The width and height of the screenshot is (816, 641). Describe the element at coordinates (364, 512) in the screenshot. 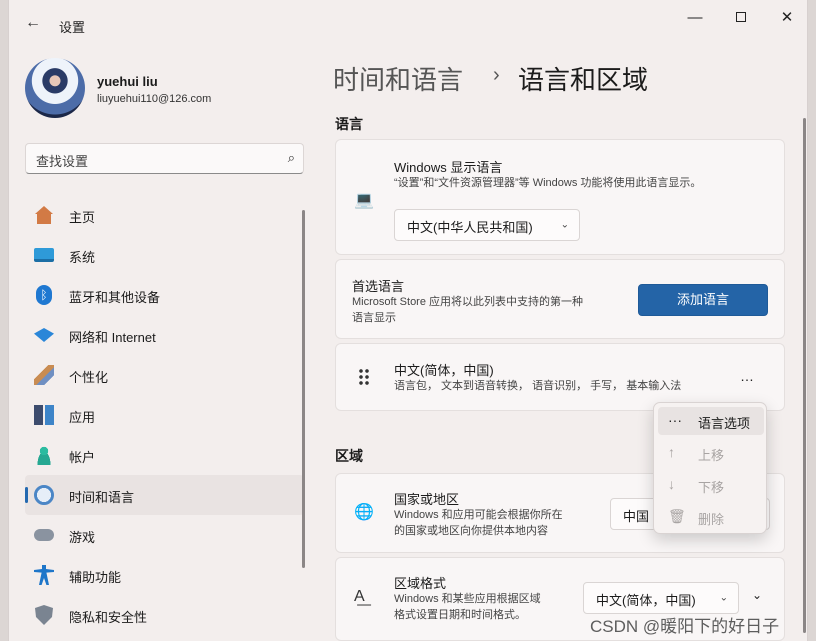

I see `globe-icon: 🌐` at that location.